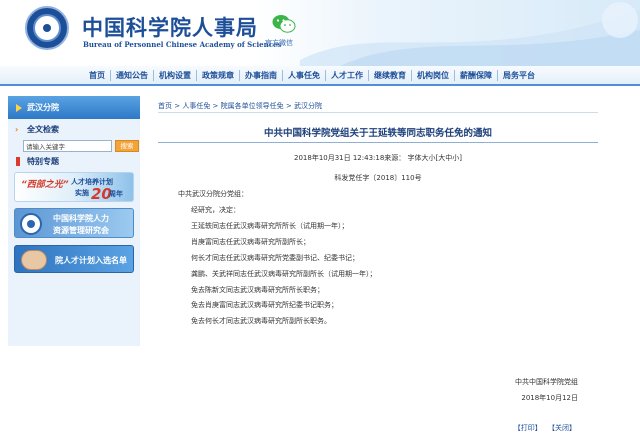  What do you see at coordinates (275, 258) in the screenshot?
I see `paragraph: 何长才同志任武汉病毒研究所党委副书记、纪委书记；` at bounding box center [275, 258].